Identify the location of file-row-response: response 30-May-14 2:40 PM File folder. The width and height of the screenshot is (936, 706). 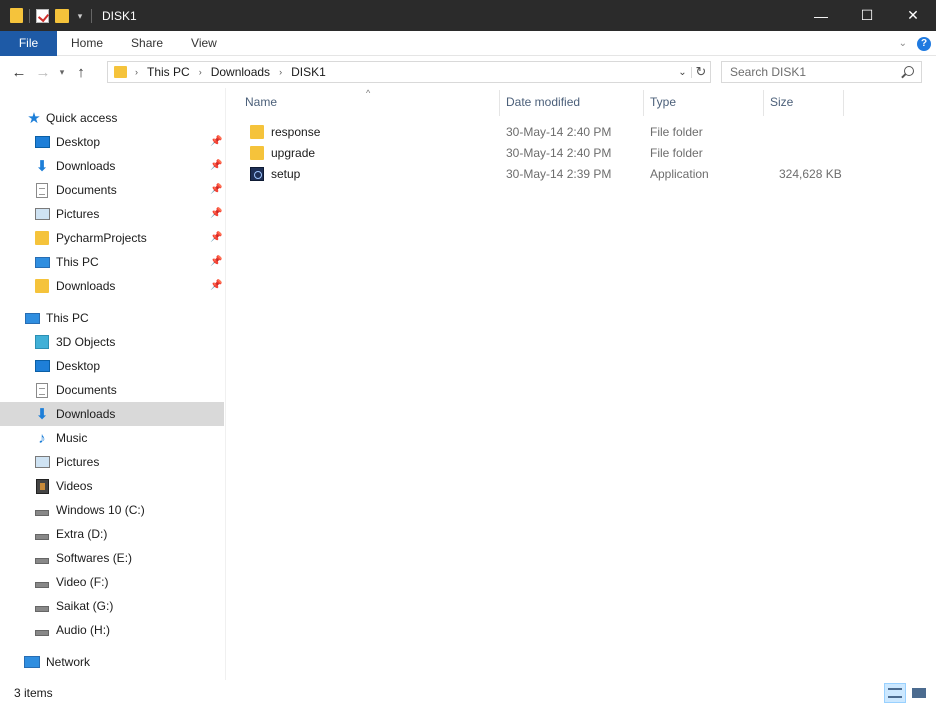
(544, 131).